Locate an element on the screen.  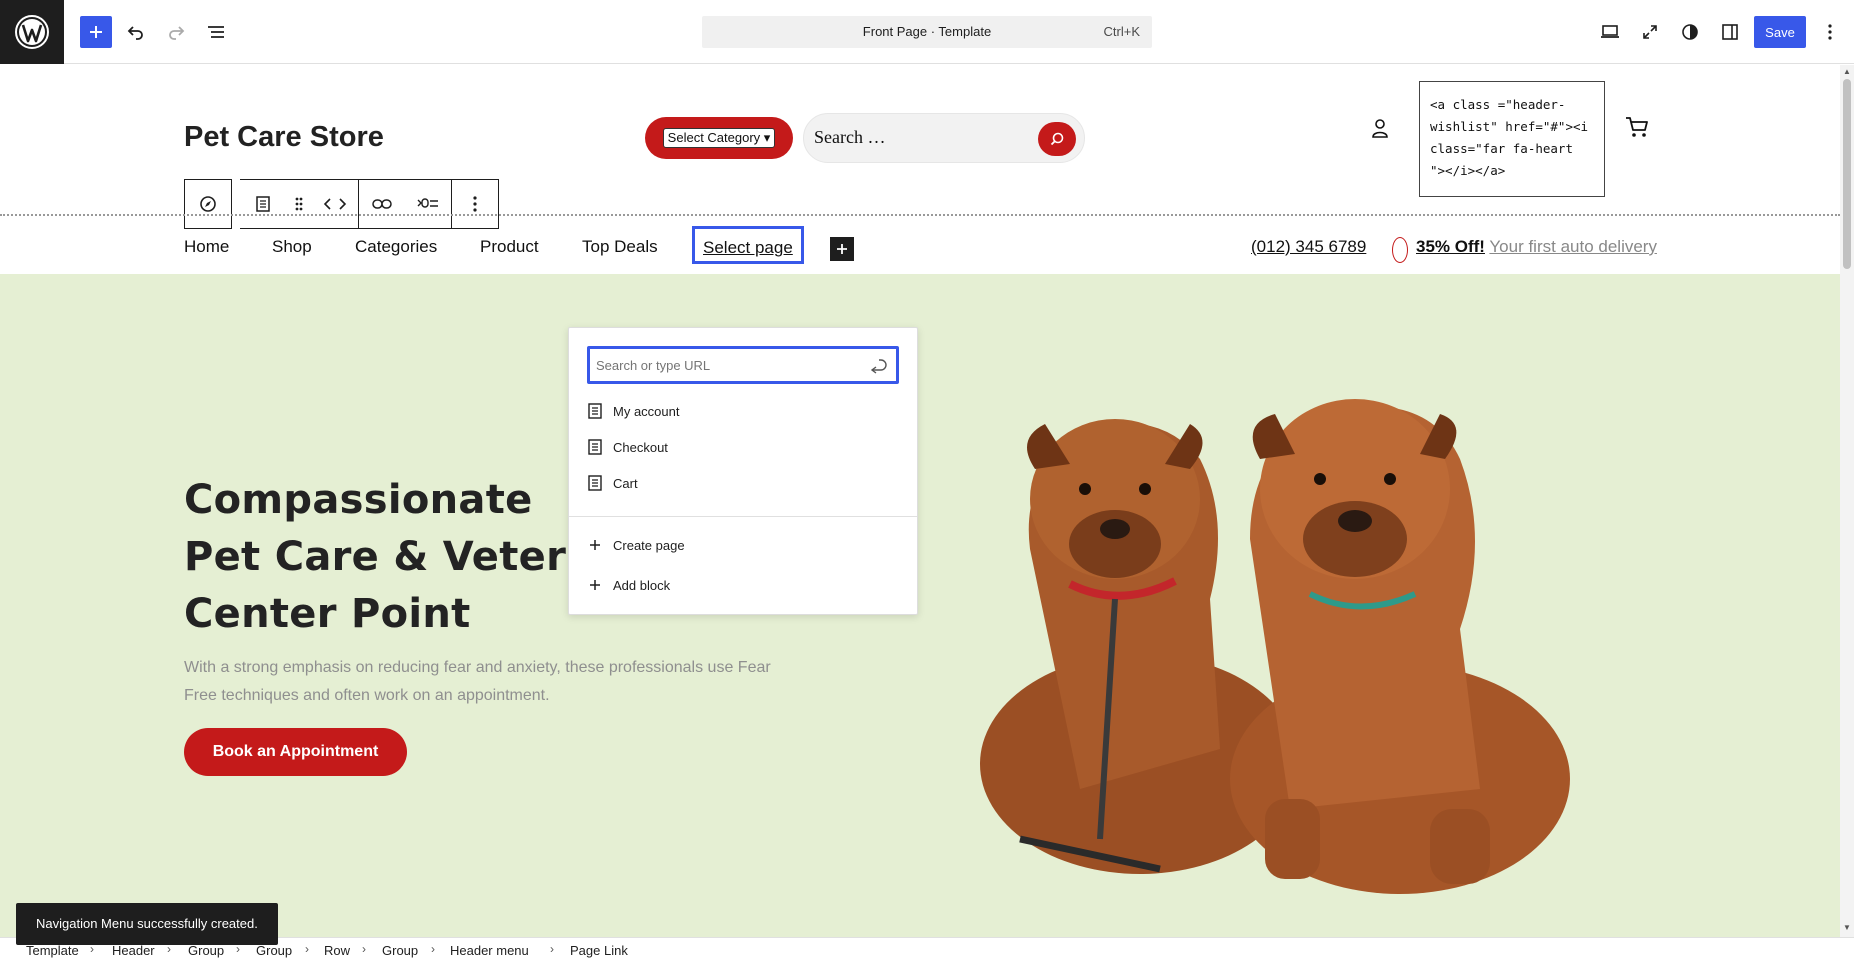
cart-icon is located at coordinates (1637, 127).